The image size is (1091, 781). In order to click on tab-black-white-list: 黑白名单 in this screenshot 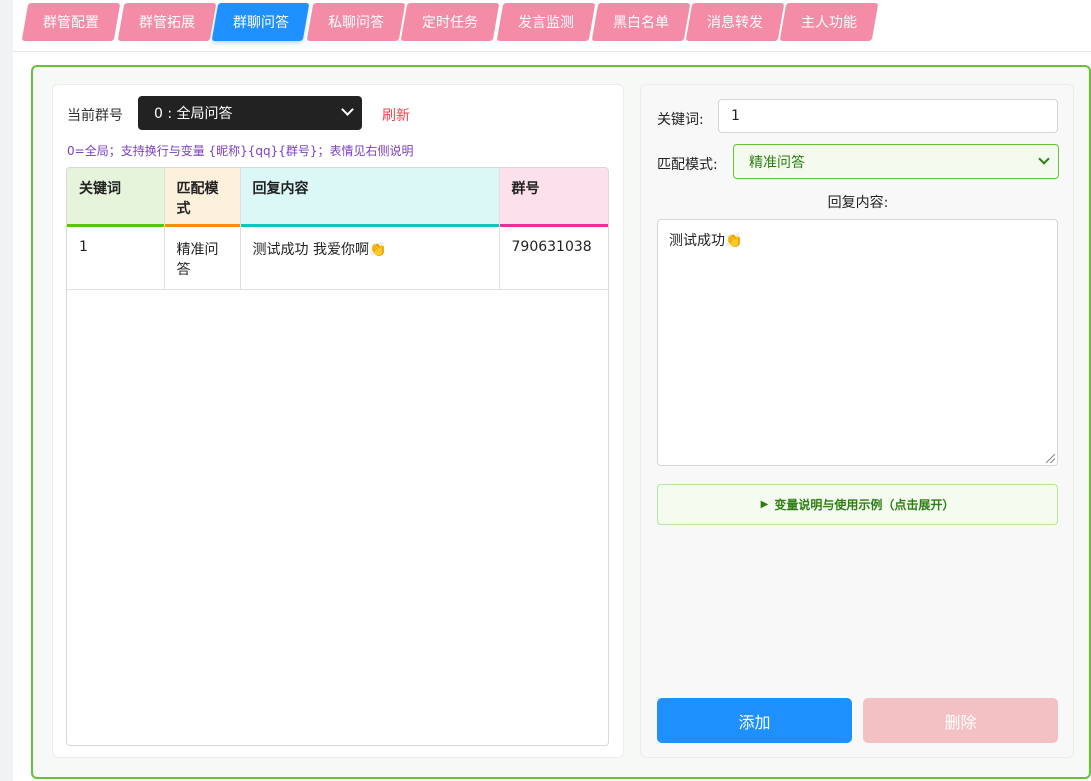, I will do `click(641, 22)`.